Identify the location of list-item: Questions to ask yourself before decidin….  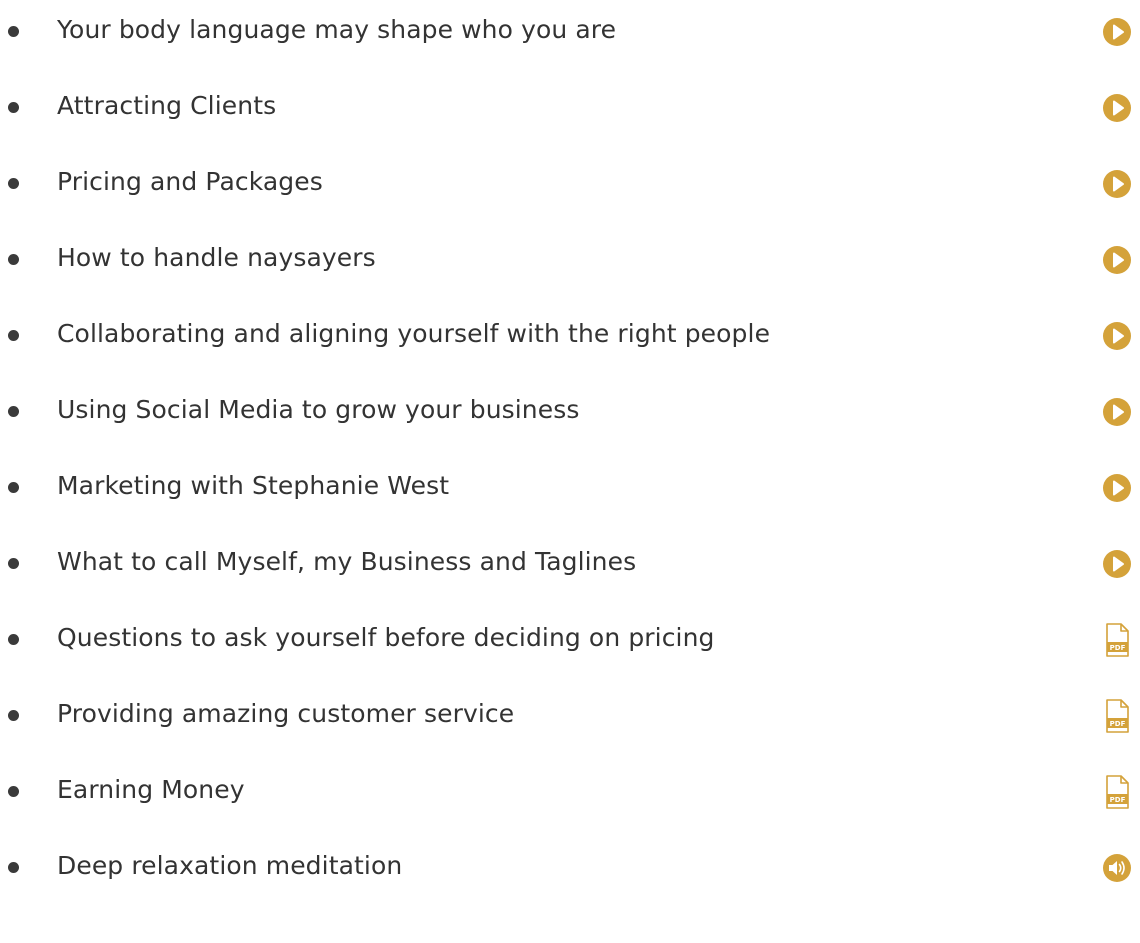
(570, 638).